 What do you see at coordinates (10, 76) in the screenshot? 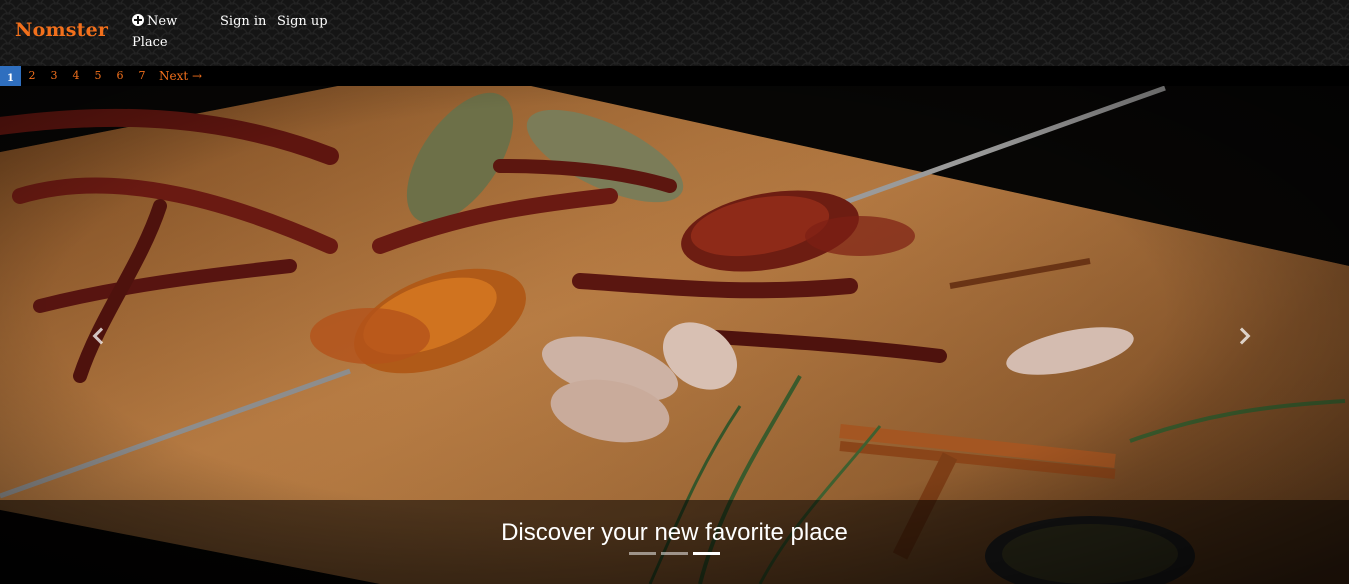
I see `page-current: 1` at bounding box center [10, 76].